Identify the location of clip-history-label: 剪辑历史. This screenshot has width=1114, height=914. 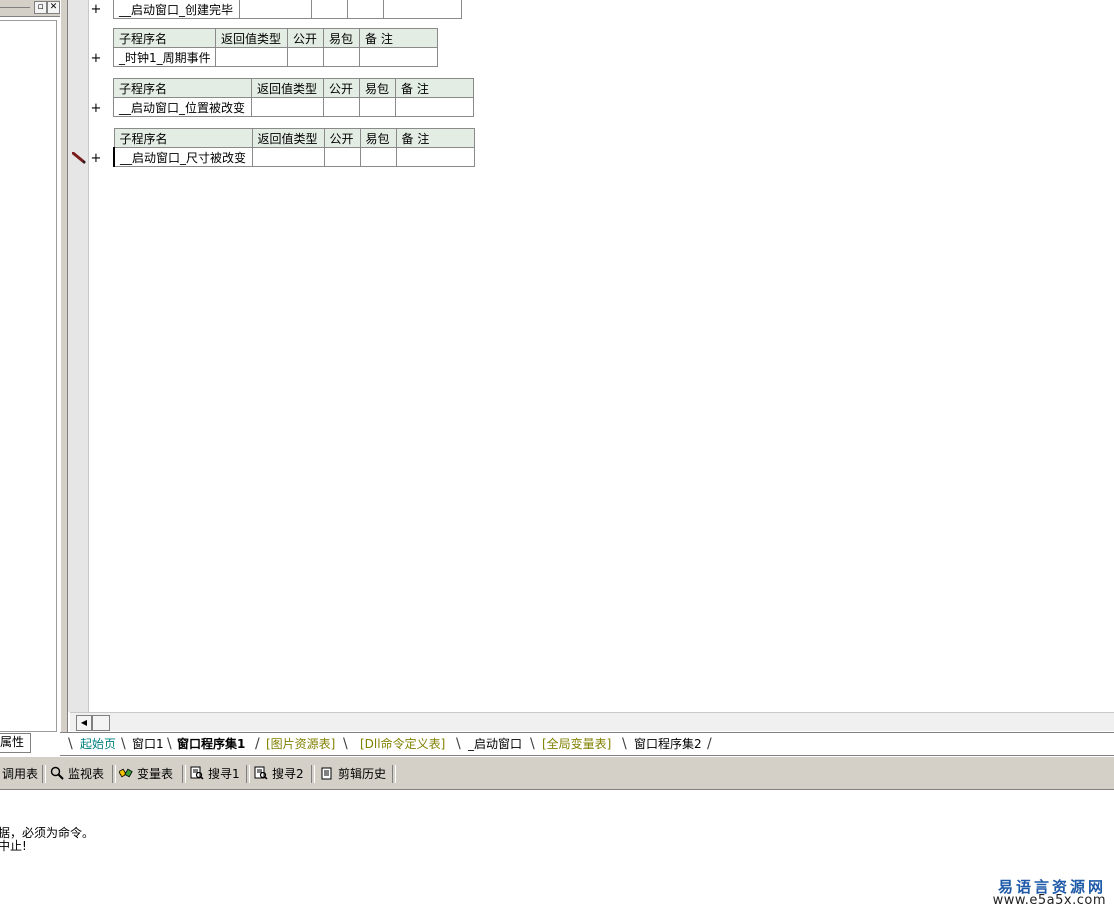
(362, 774).